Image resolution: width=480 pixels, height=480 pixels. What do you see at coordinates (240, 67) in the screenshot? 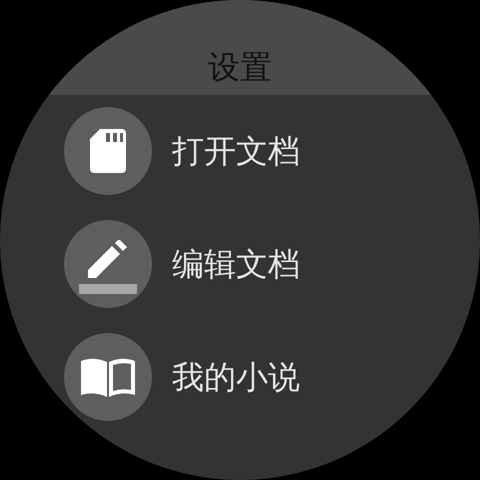
I see `screen-title: 设置` at bounding box center [240, 67].